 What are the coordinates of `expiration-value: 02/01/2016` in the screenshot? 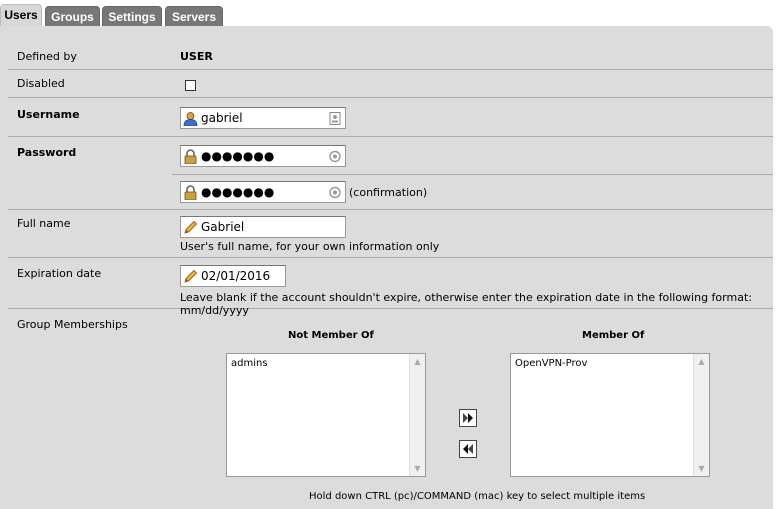 It's located at (236, 276).